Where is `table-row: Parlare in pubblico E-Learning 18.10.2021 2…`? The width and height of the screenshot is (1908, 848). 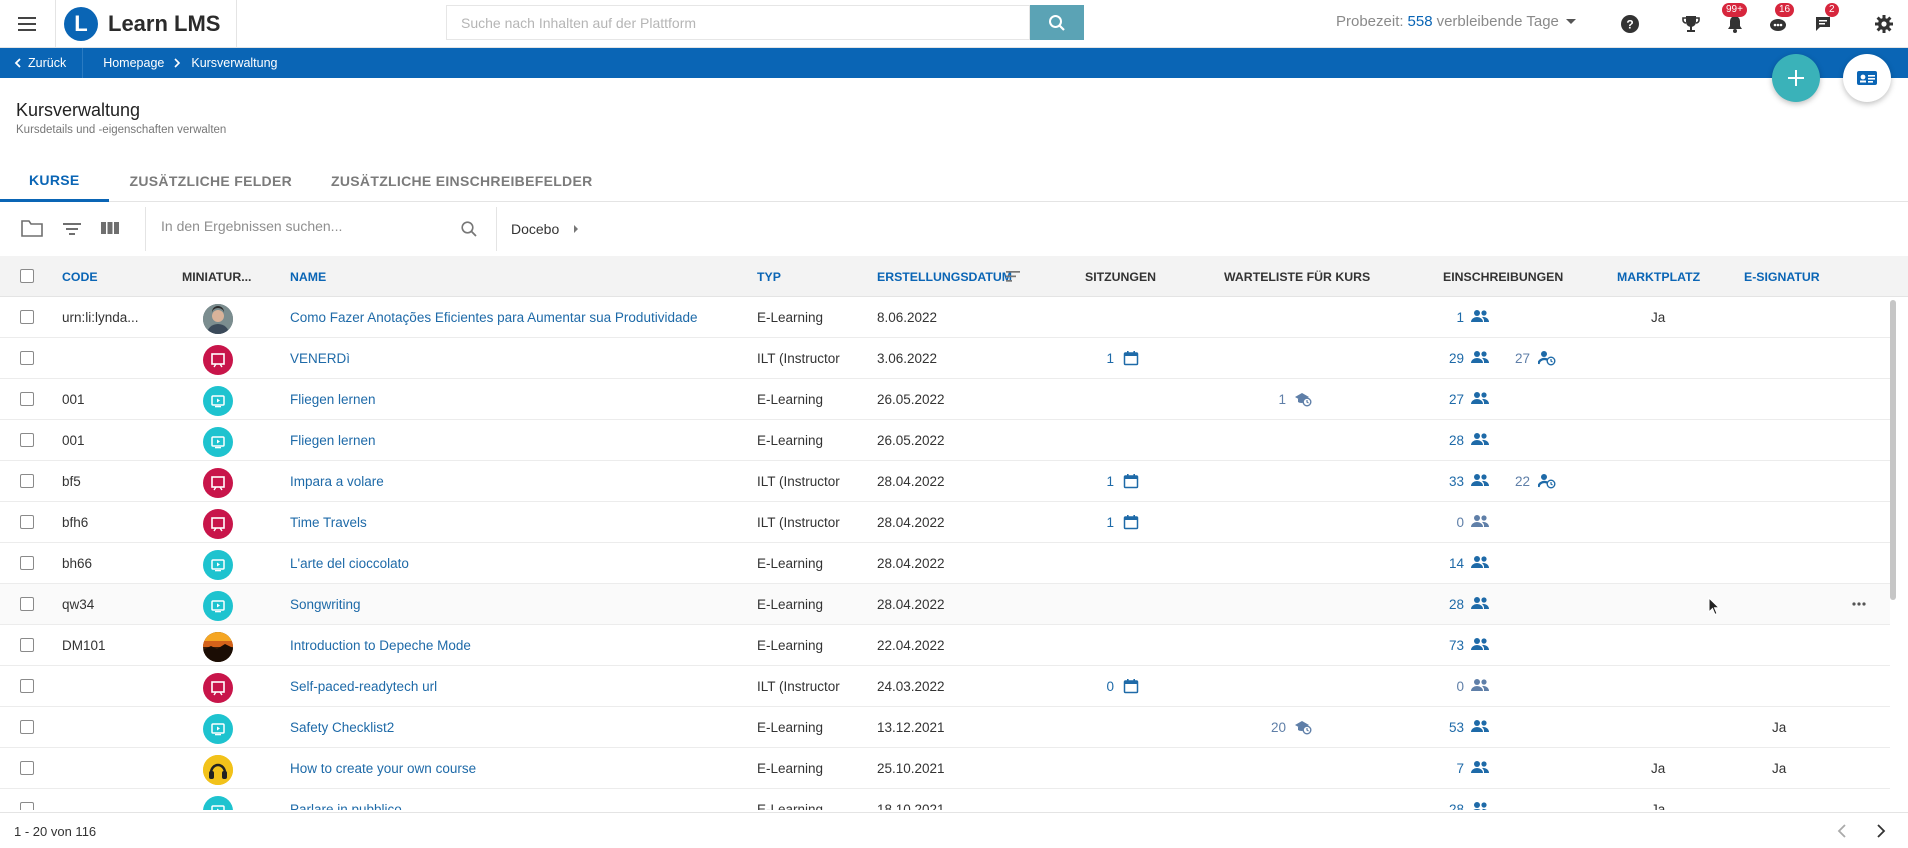 table-row: Parlare in pubblico E-Learning 18.10.2021 2… is located at coordinates (945, 799).